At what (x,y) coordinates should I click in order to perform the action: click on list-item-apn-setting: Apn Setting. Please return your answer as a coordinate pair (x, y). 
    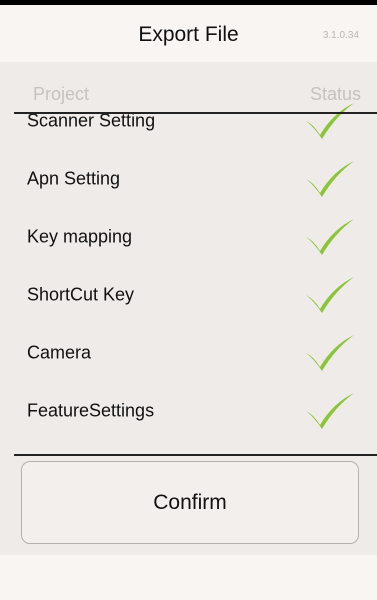
    Looking at the image, I should click on (188, 179).